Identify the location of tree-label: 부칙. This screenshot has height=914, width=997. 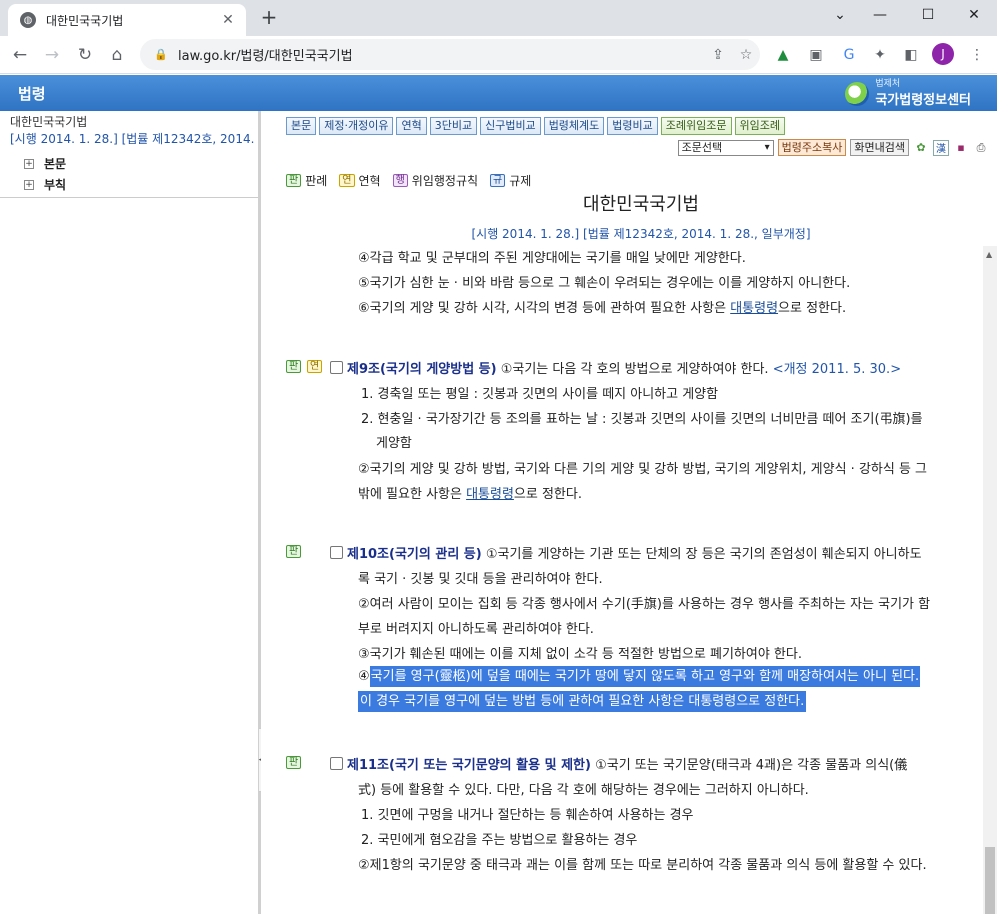
(55, 185).